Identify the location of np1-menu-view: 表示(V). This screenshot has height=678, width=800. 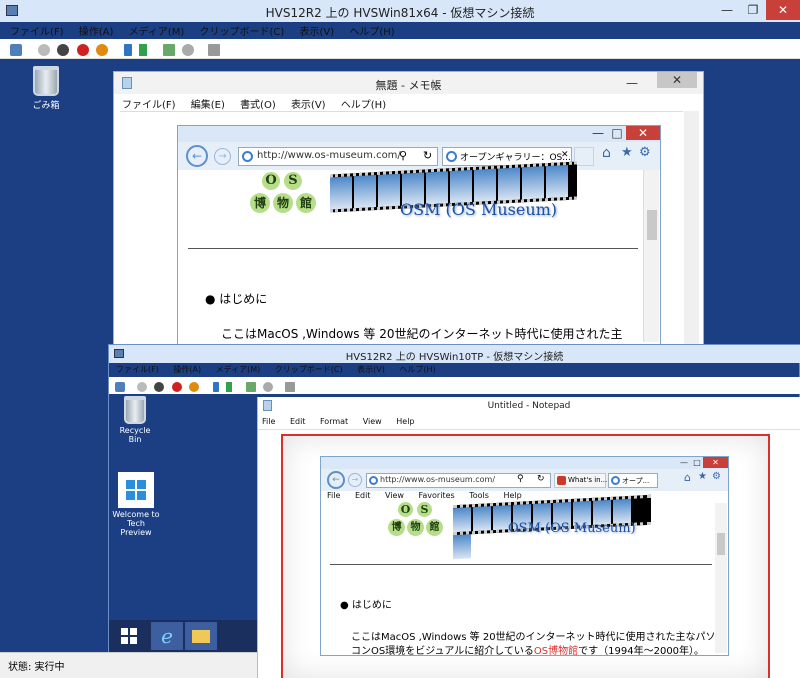
(308, 103).